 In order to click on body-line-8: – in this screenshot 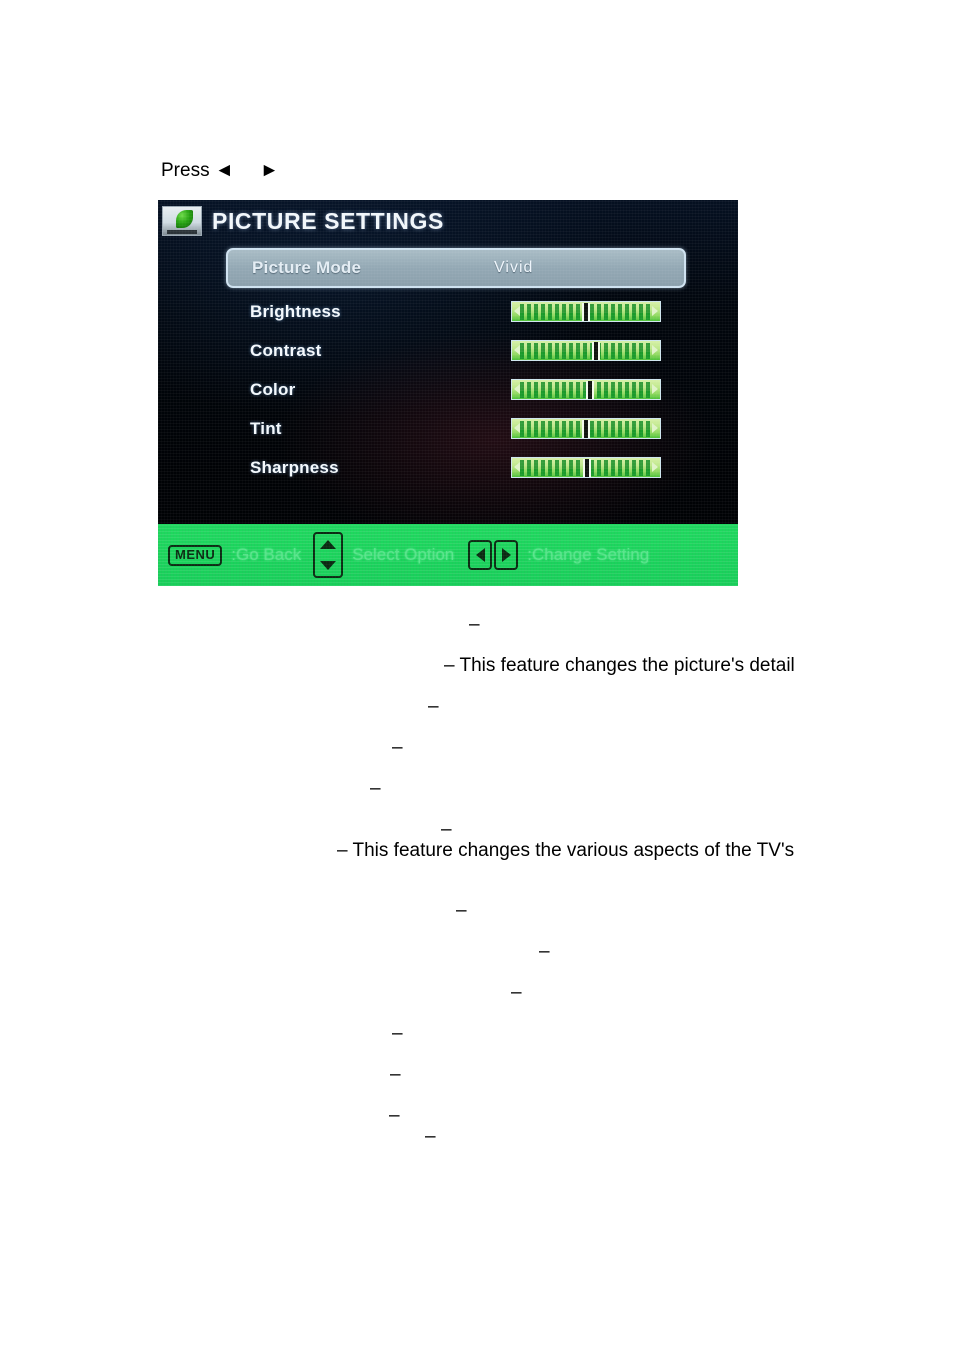, I will do `click(461, 910)`.